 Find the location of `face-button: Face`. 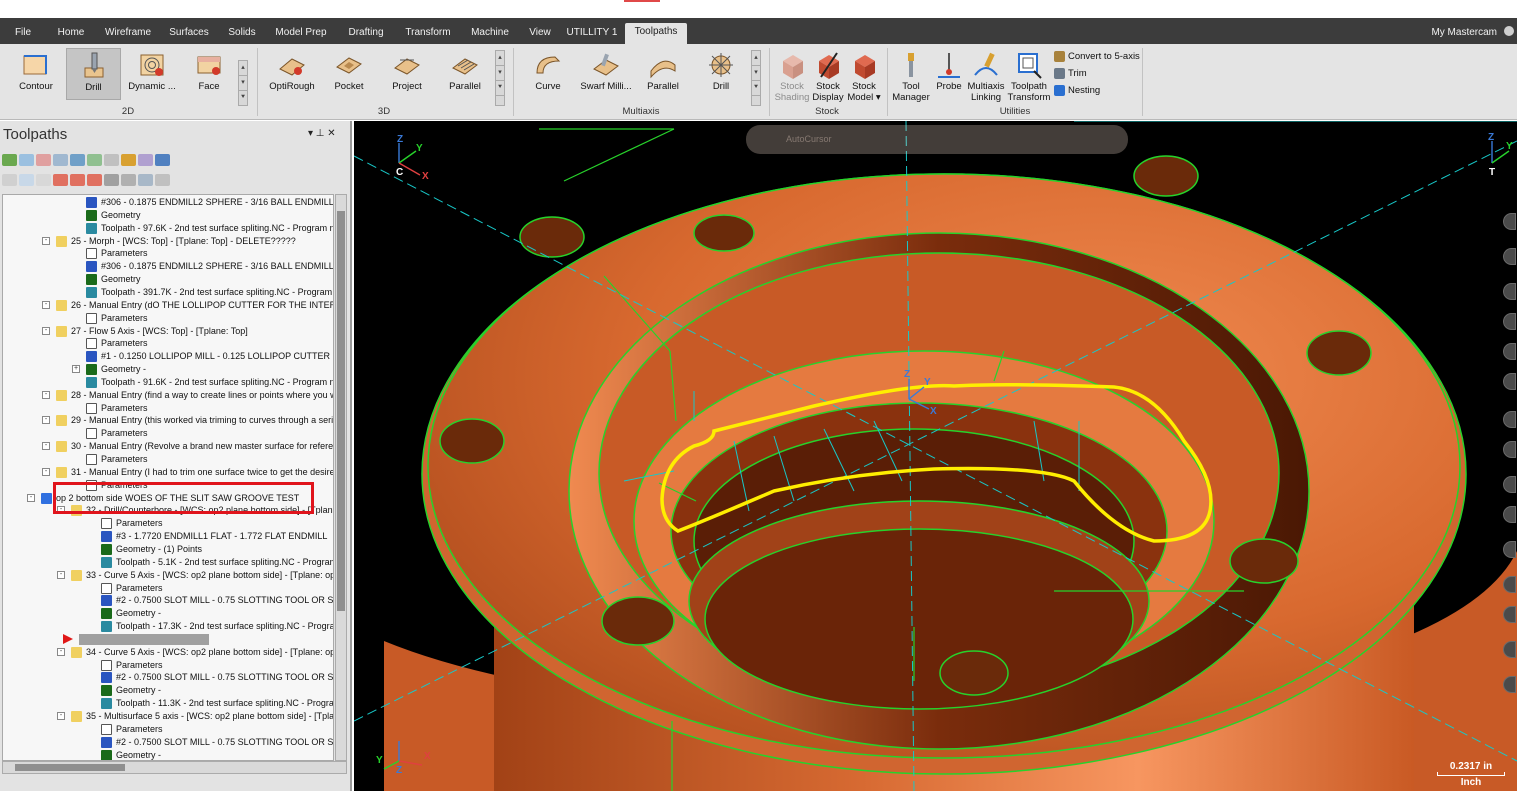

face-button: Face is located at coordinates (209, 74).